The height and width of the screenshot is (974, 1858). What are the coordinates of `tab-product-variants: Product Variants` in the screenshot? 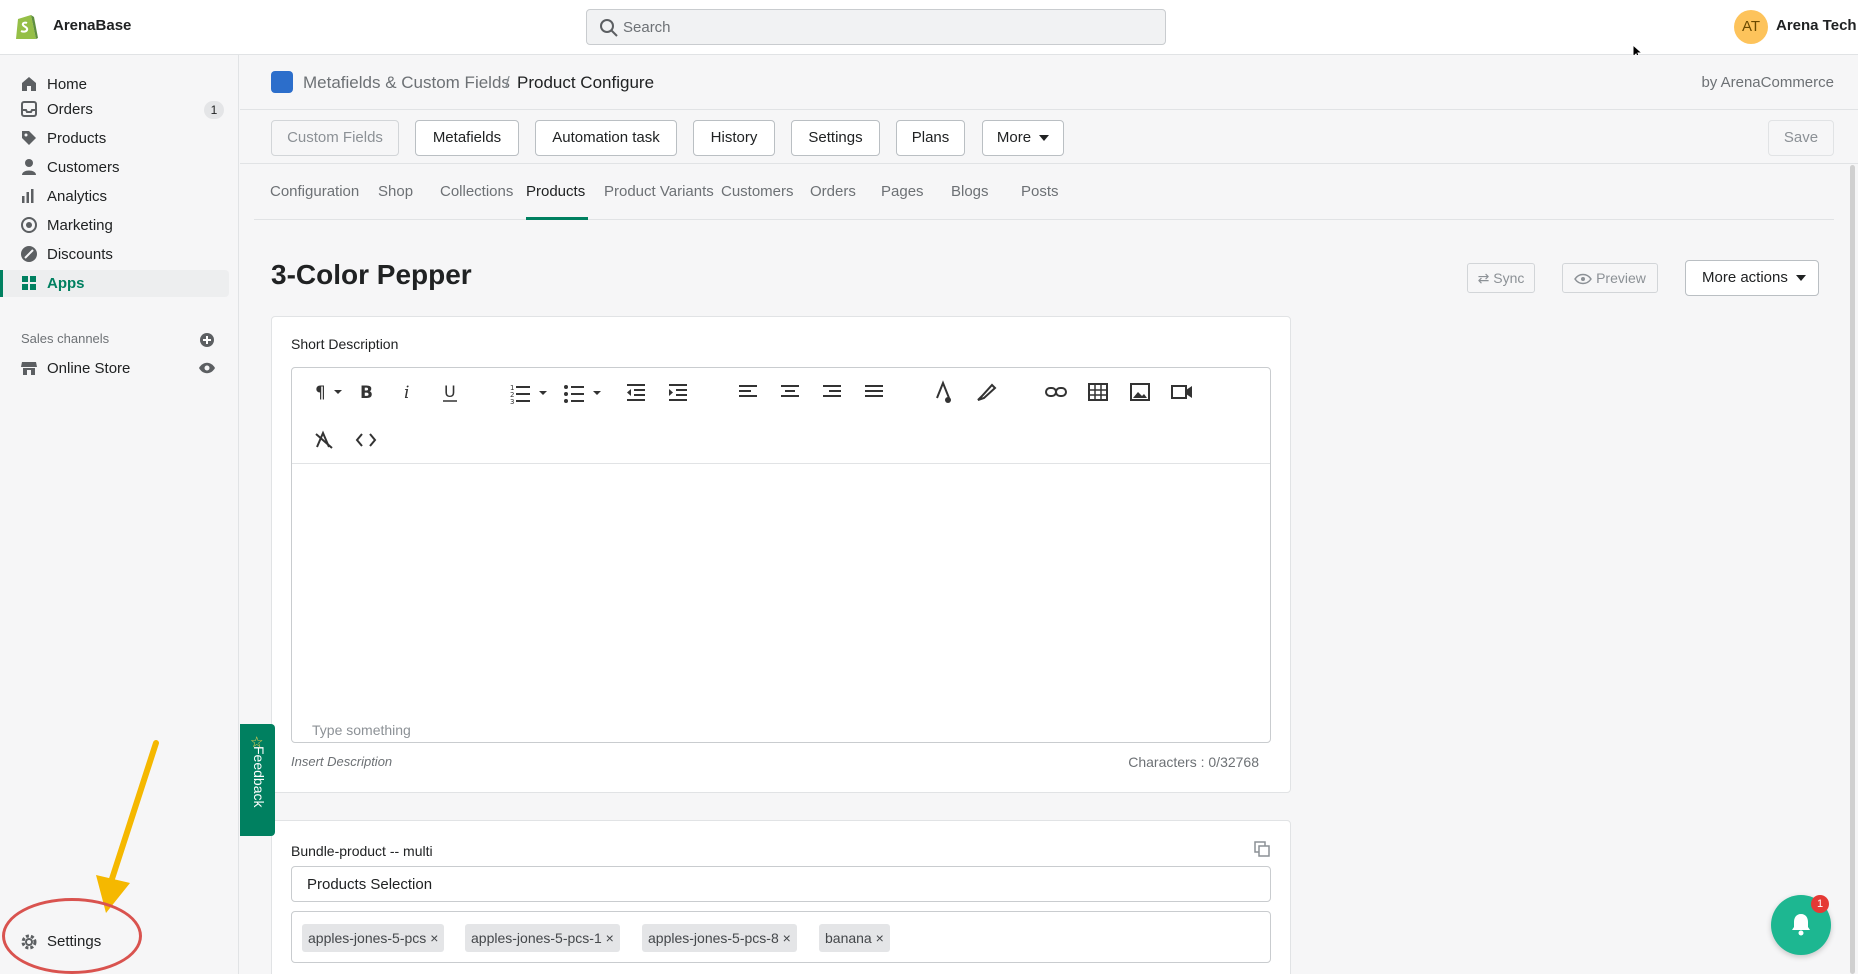 It's located at (659, 191).